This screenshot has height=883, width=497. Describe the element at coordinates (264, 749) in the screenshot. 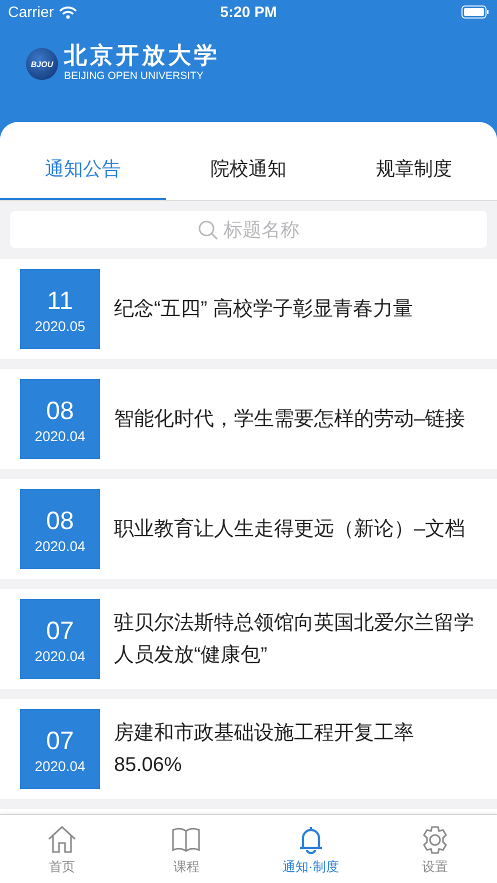

I see `notice-title: 房建和市政基础设施工程开复工率85.06%` at that location.